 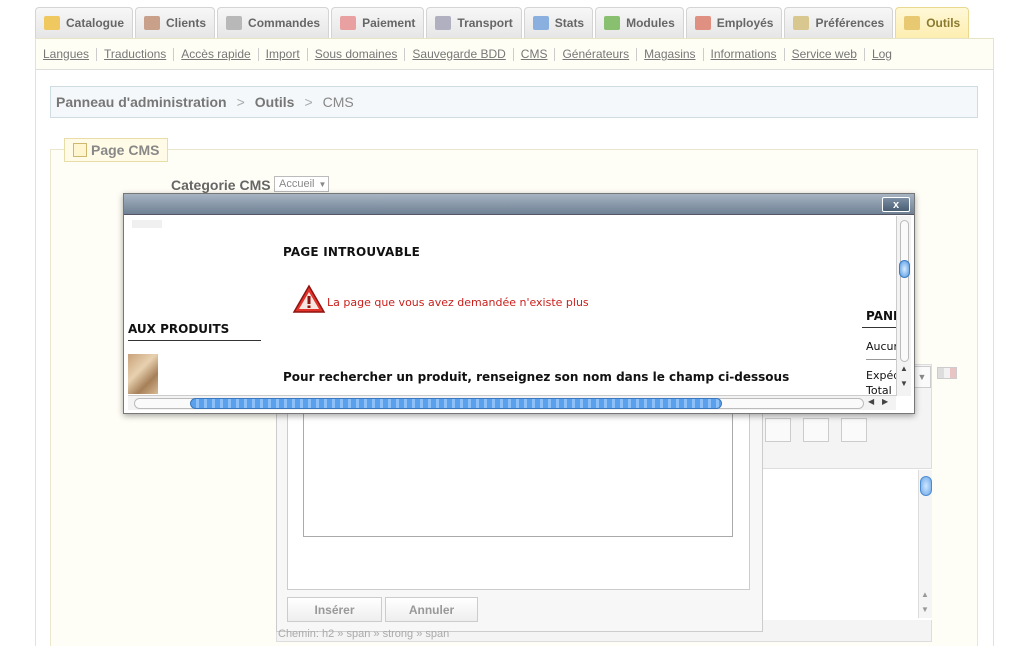 What do you see at coordinates (52, 23) in the screenshot?
I see `folder-icon` at bounding box center [52, 23].